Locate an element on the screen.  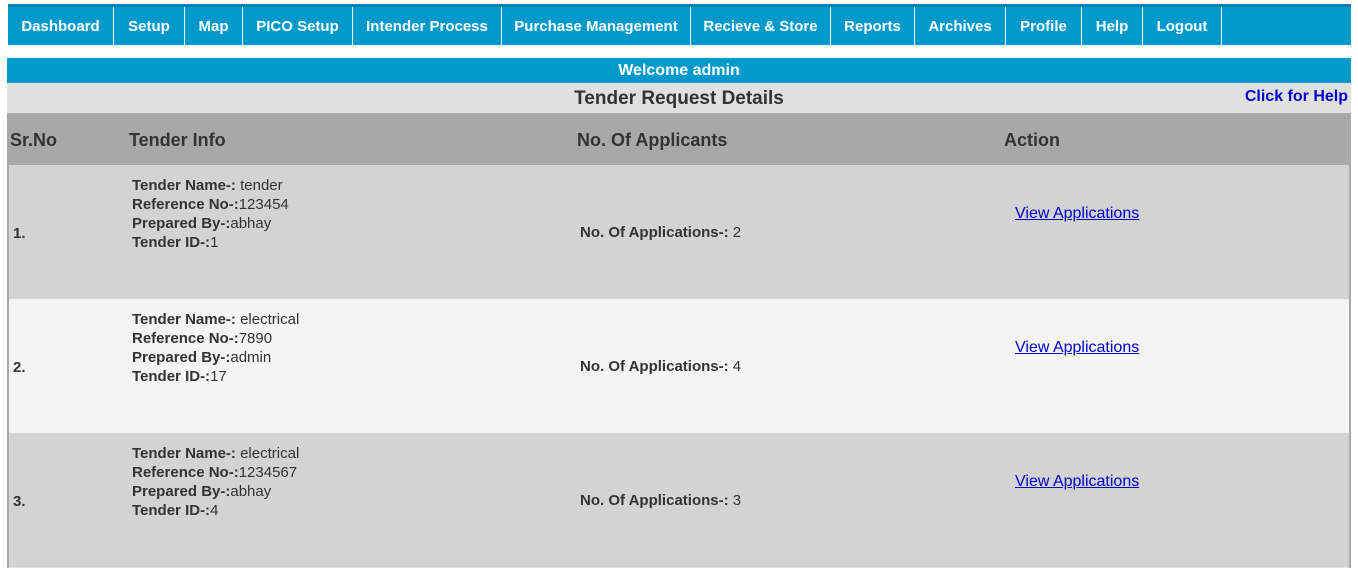
help-link: Click for Help is located at coordinates (1296, 97).